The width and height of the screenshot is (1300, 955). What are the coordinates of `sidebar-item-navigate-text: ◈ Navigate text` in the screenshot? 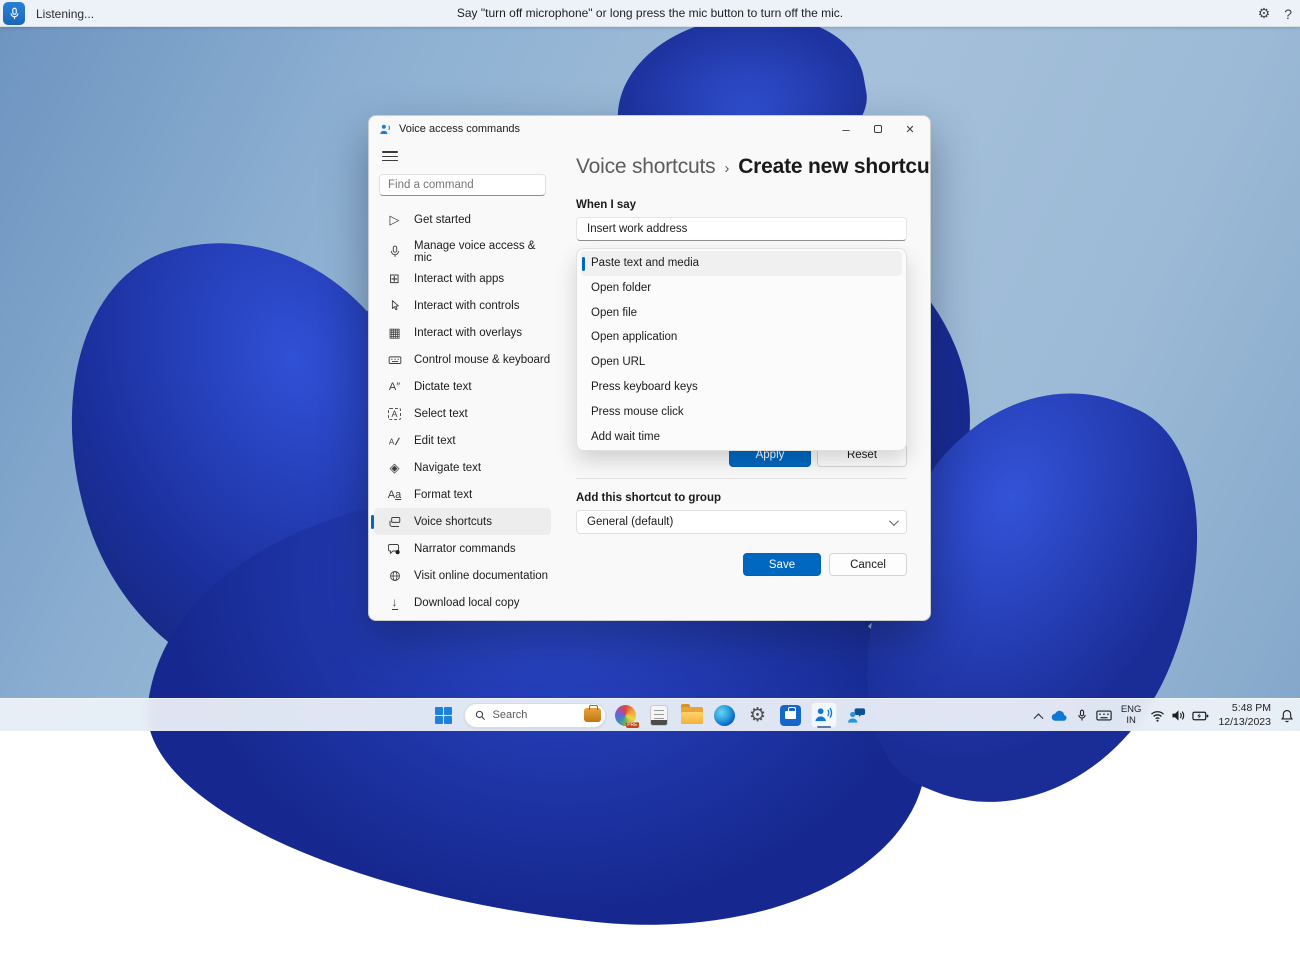 It's located at (462, 467).